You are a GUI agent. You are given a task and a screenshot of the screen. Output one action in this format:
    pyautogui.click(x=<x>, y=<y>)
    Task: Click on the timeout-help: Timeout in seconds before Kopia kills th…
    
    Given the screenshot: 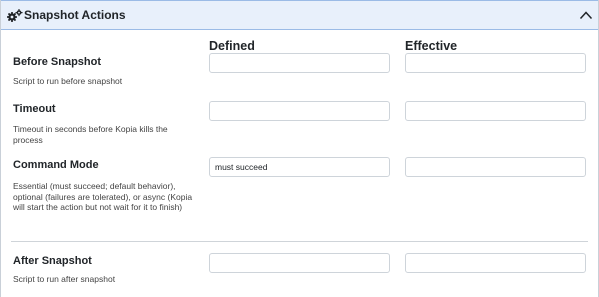 What is the action you would take?
    pyautogui.click(x=90, y=134)
    